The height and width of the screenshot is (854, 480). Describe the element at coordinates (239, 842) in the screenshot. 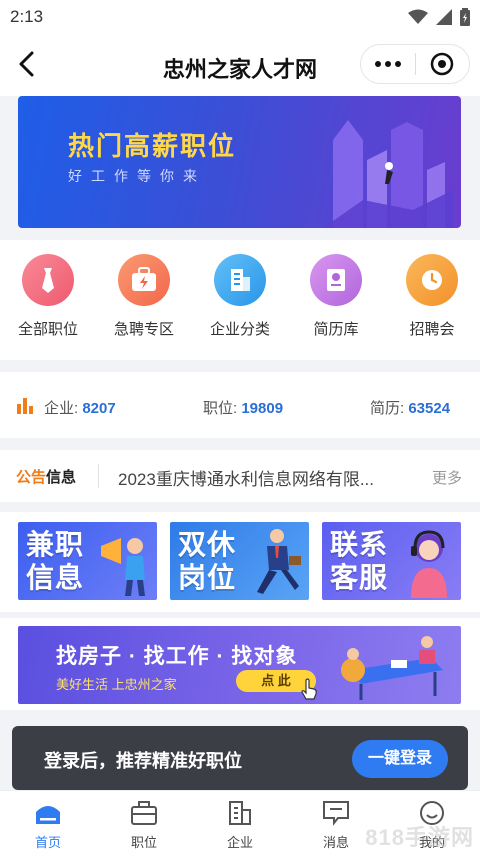

I see `tab-label: 企业` at that location.